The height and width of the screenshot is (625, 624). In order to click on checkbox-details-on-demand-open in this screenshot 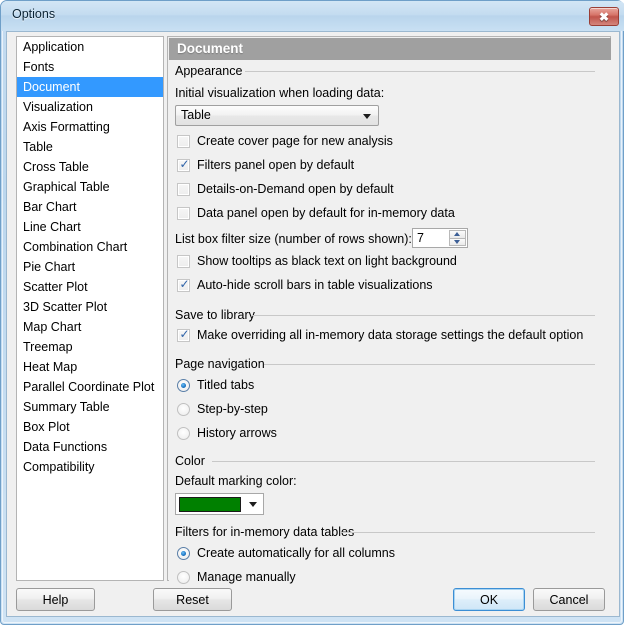, I will do `click(183, 189)`.